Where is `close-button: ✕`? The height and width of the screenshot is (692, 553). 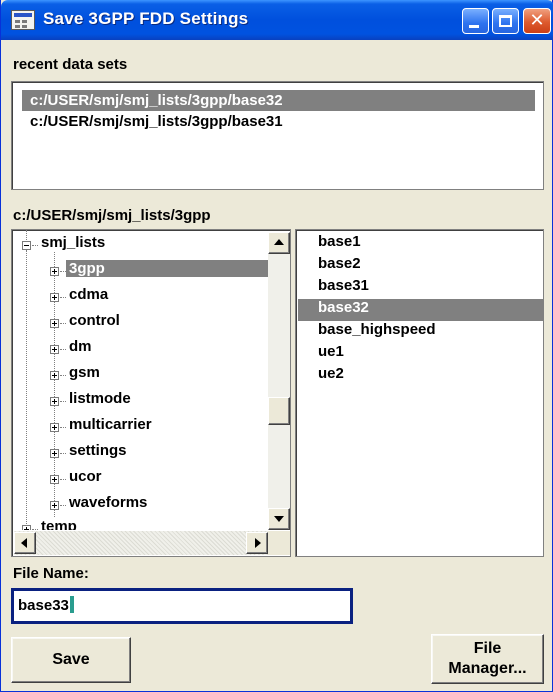
close-button: ✕ is located at coordinates (537, 21).